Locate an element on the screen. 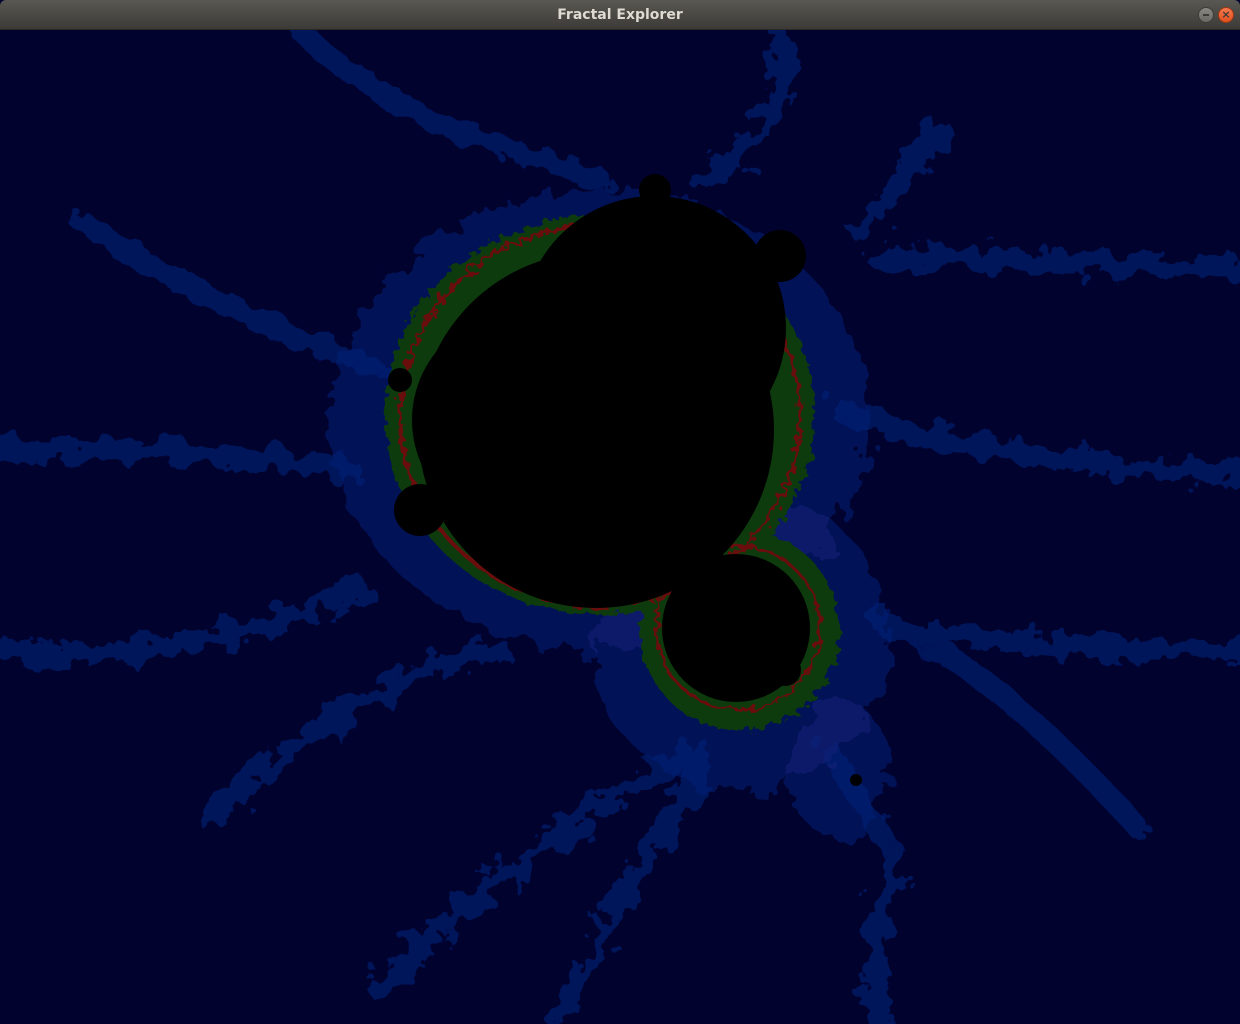  window-title: Fractal Explorer is located at coordinates (620, 15).